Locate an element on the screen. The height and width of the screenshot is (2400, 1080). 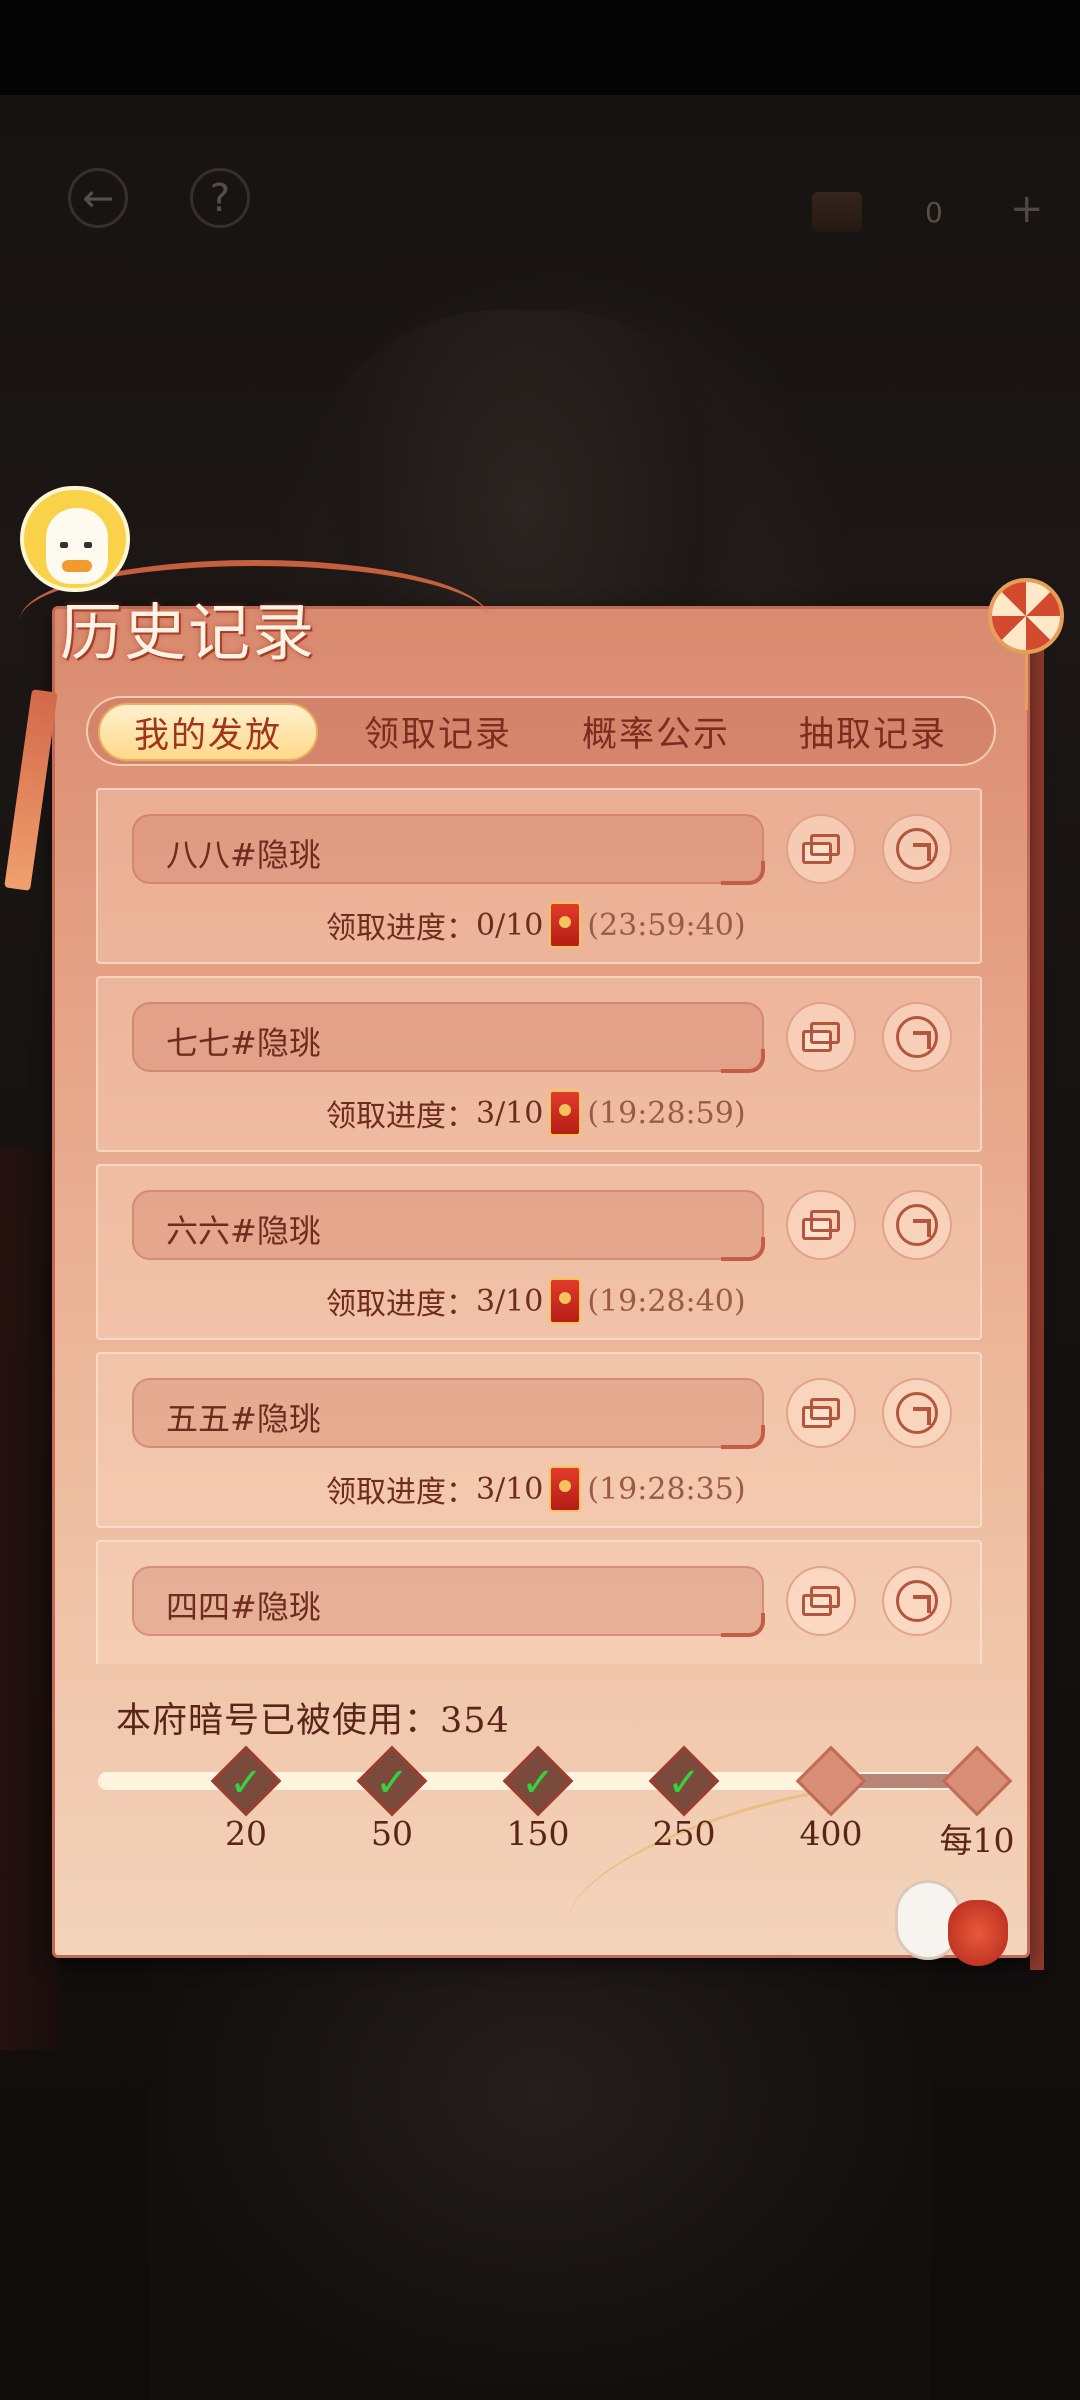
milestone-label: 150 is located at coordinates (538, 1833).